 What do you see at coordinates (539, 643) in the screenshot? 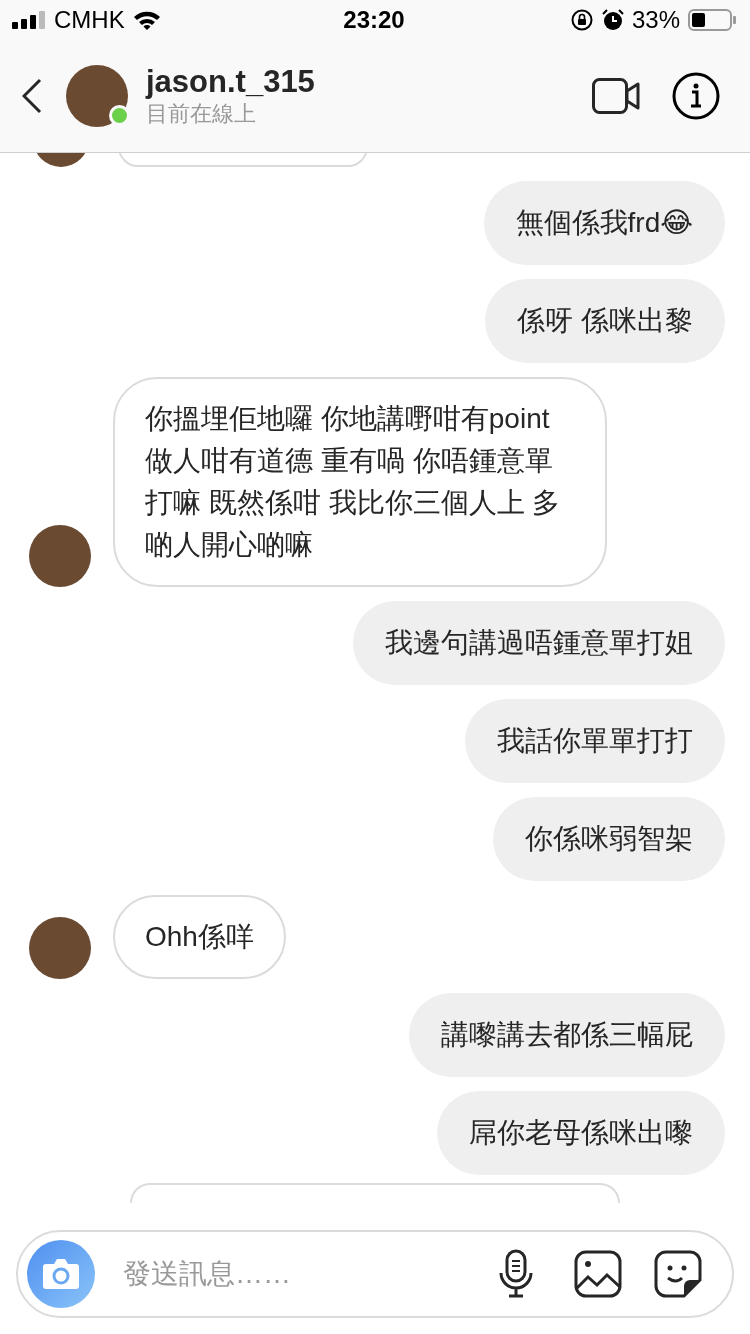
I see `sent-message-bubble: 我邊句講過唔鍾意單打姐` at bounding box center [539, 643].